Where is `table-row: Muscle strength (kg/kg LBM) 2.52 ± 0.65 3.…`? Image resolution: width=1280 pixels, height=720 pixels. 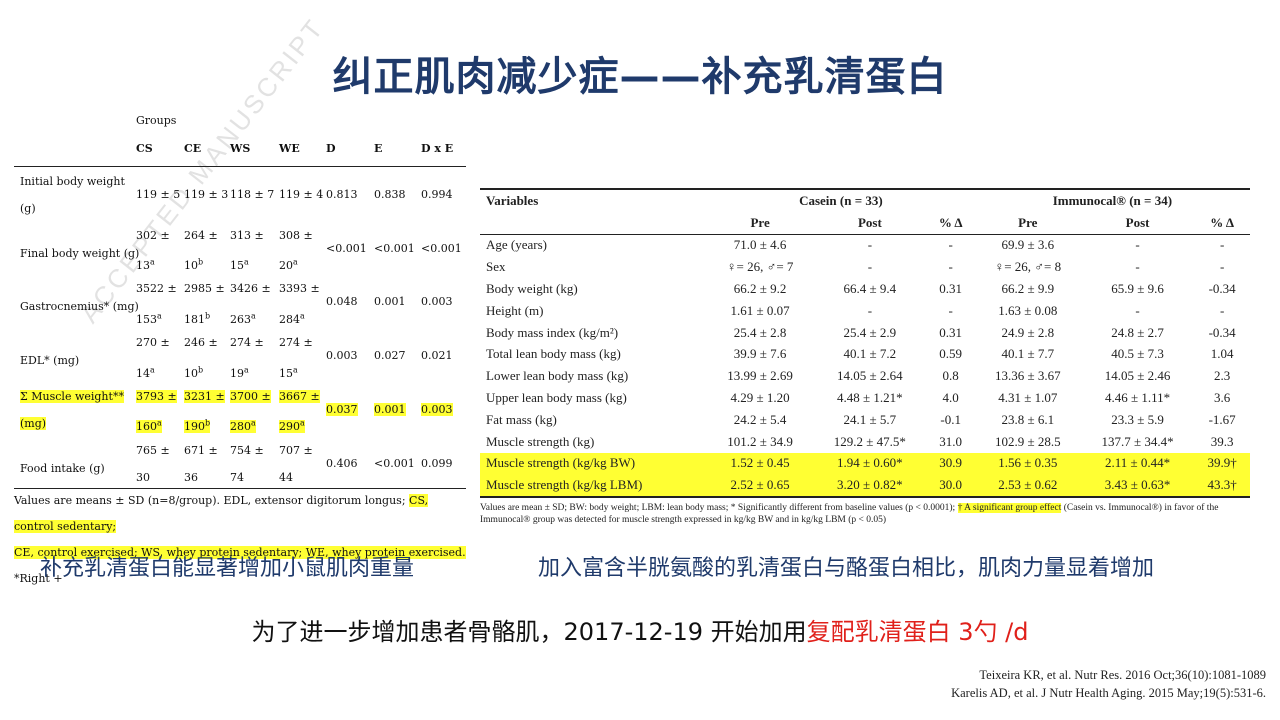
table-row: Muscle strength (kg/kg LBM) 2.52 ± 0.65 3.… is located at coordinates (865, 486).